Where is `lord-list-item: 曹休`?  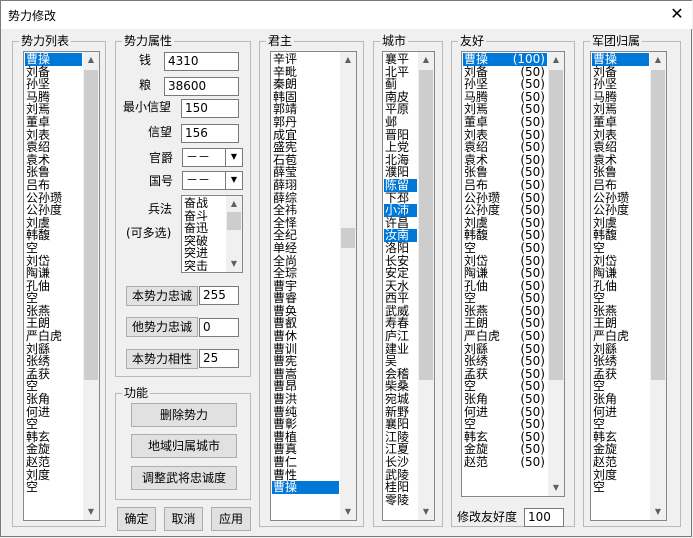
lord-list-item: 曹休 is located at coordinates (305, 336).